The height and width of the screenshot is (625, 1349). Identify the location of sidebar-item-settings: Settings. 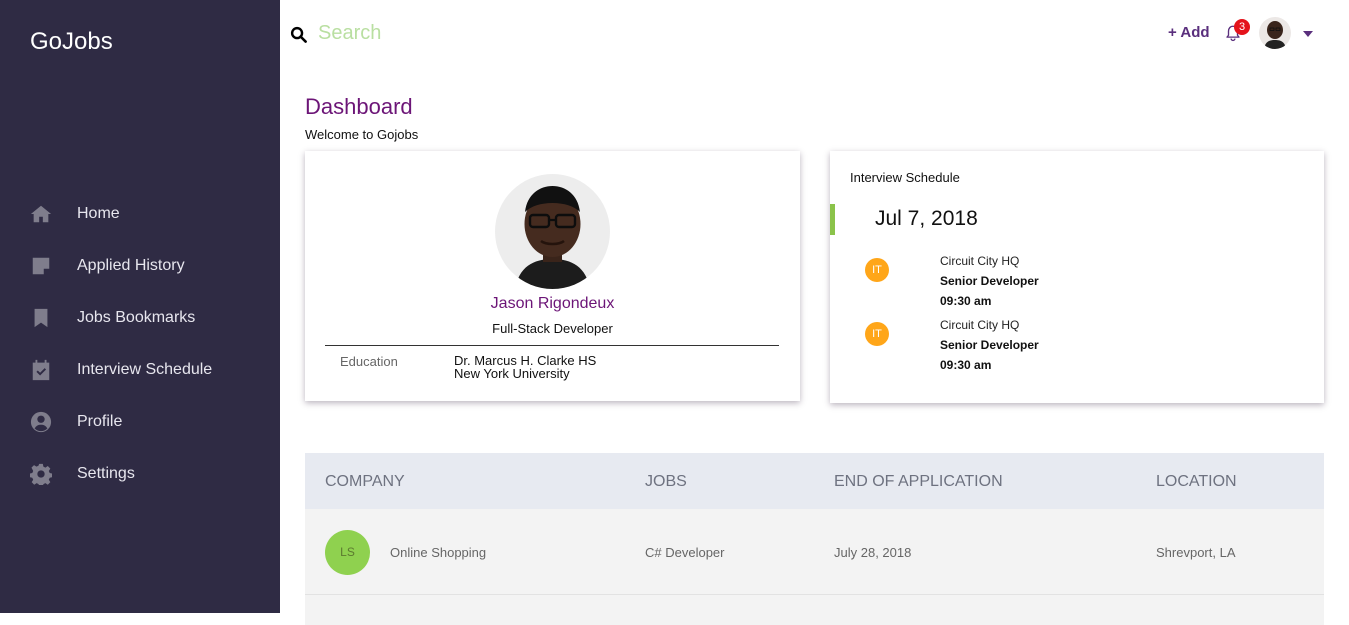
(140, 474).